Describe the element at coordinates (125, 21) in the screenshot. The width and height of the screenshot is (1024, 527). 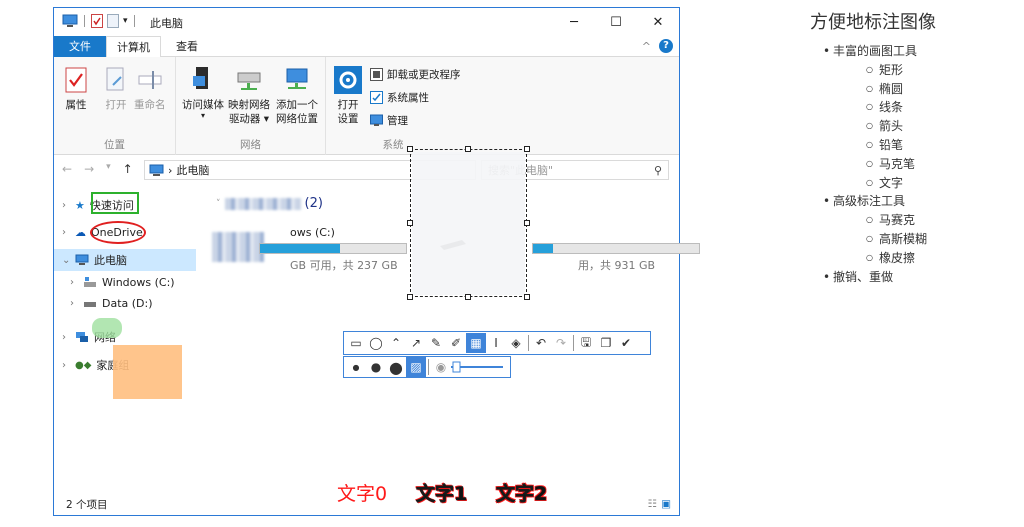
I see `customize-qat-icon: ▾` at that location.